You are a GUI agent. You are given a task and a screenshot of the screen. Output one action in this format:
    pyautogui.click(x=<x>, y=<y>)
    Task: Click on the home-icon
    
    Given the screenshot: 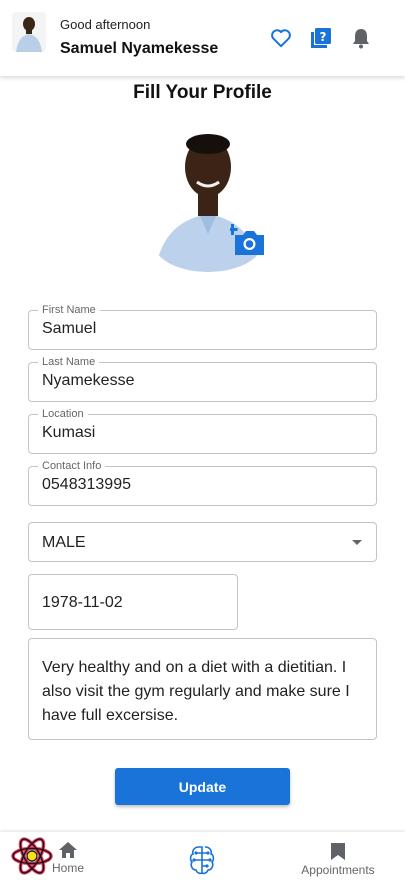 What is the action you would take?
    pyautogui.click(x=68, y=850)
    